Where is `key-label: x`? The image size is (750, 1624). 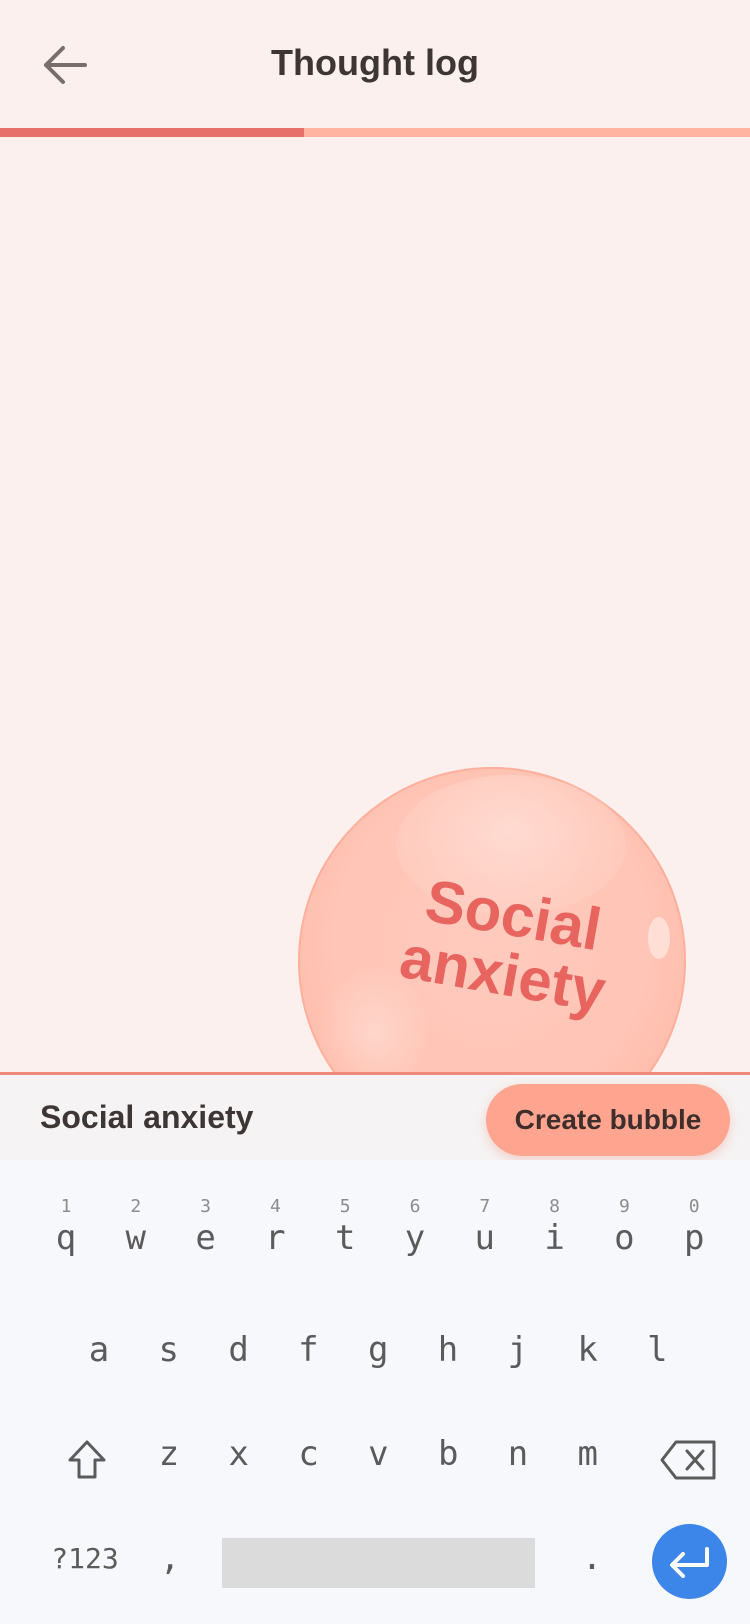
key-label: x is located at coordinates (239, 1454).